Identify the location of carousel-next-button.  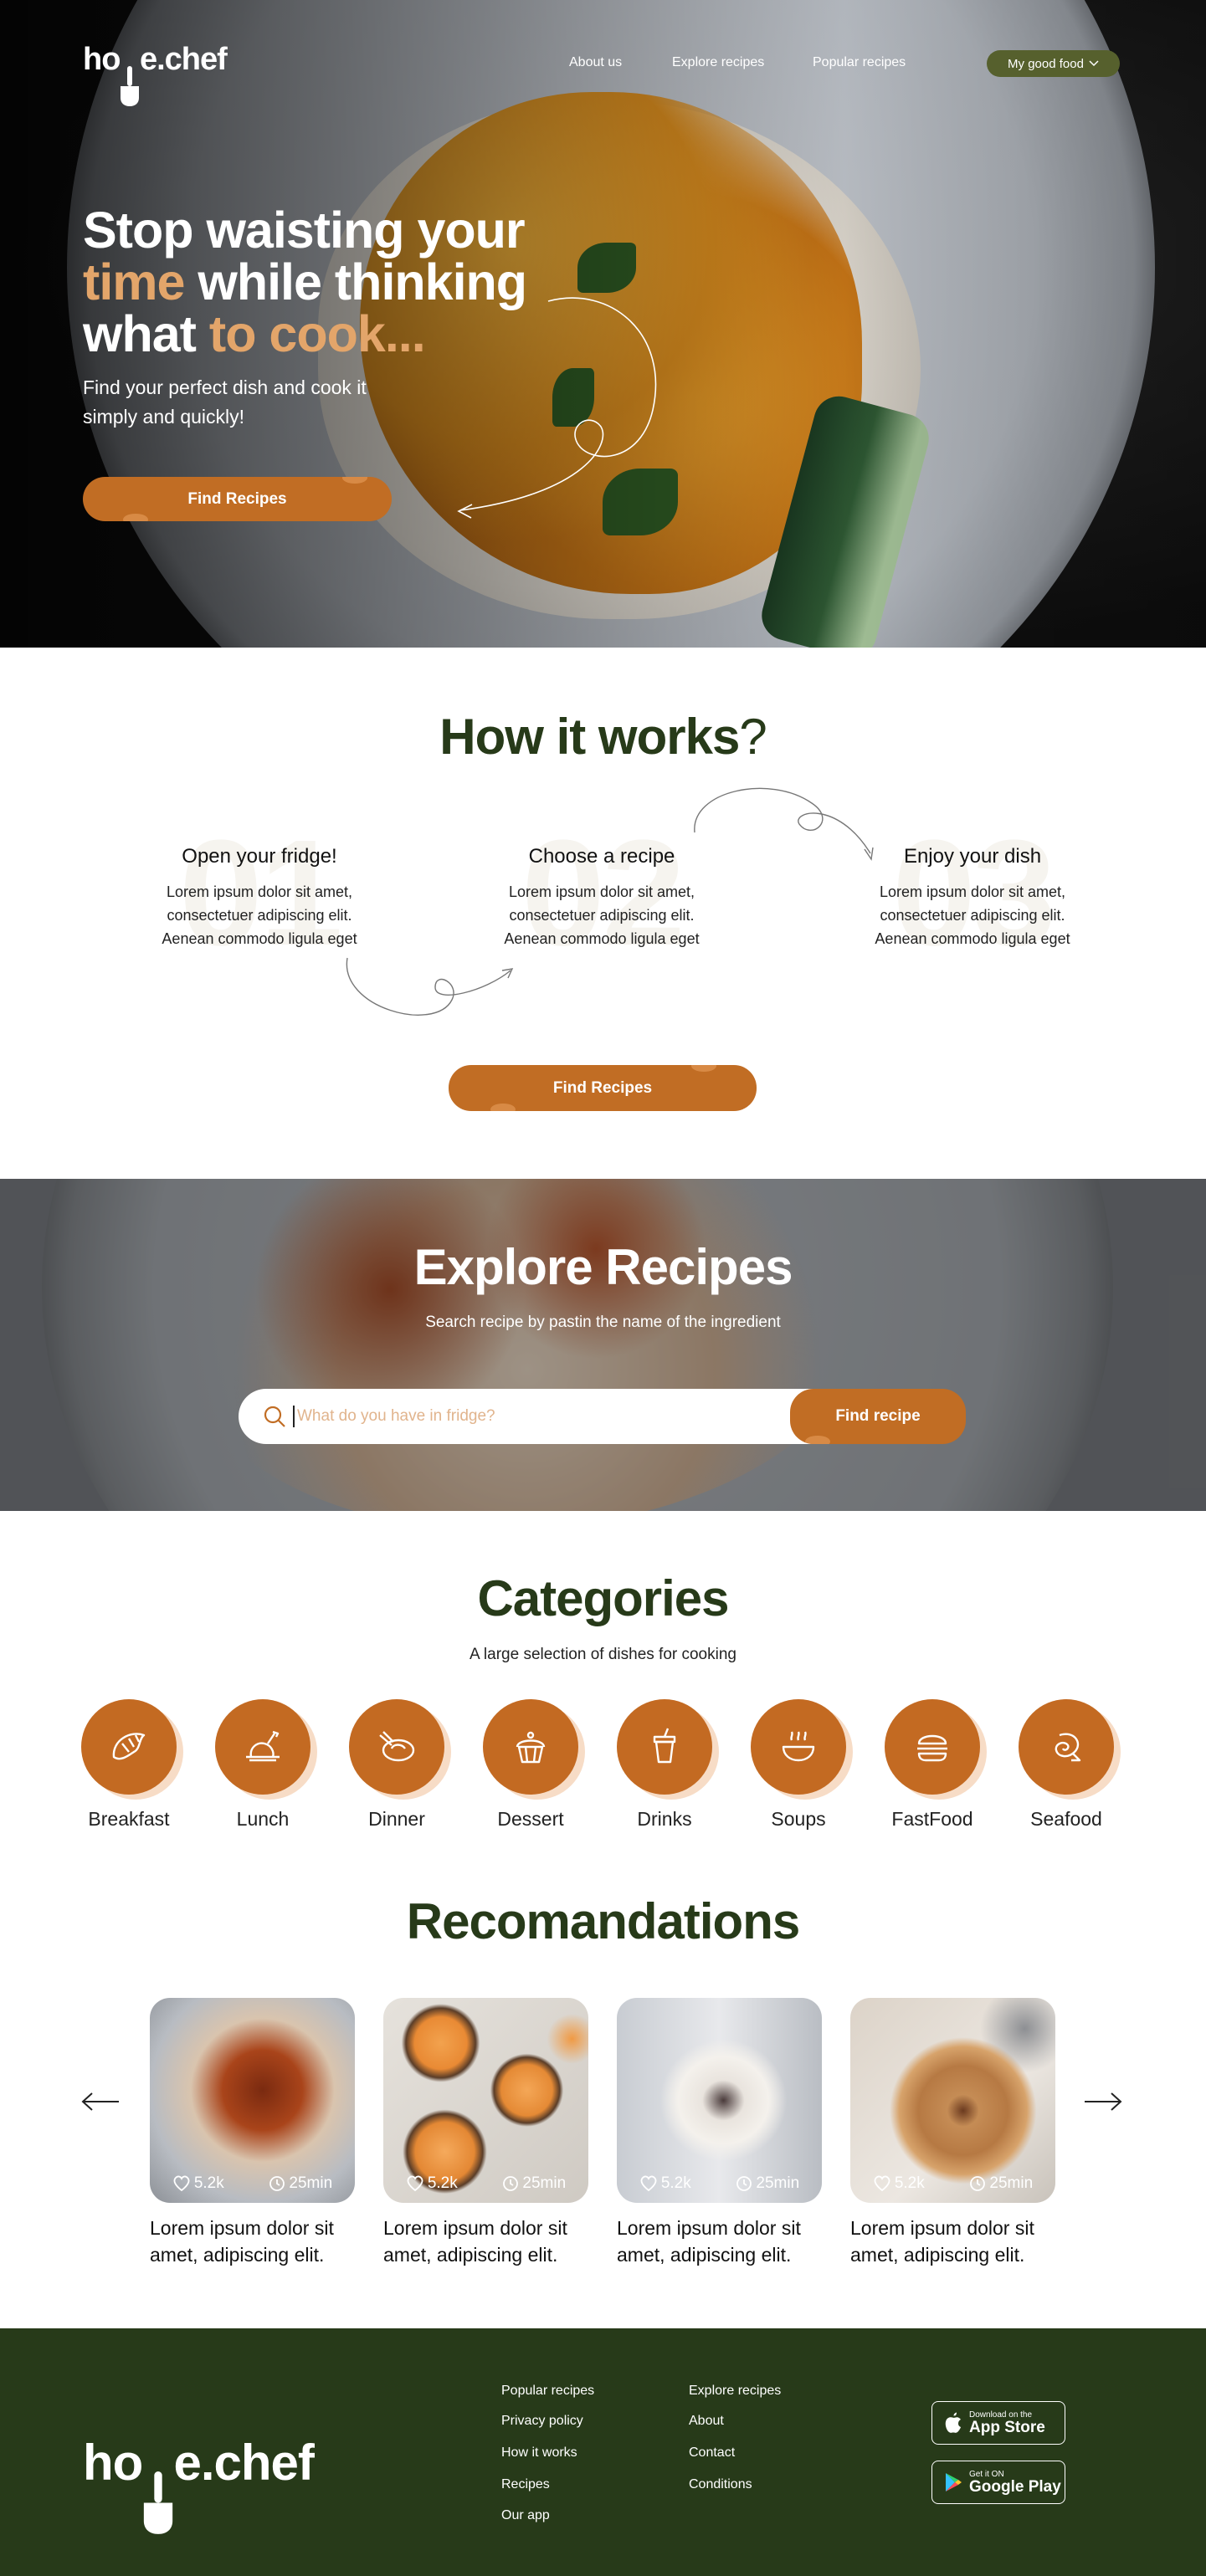
(1103, 2101).